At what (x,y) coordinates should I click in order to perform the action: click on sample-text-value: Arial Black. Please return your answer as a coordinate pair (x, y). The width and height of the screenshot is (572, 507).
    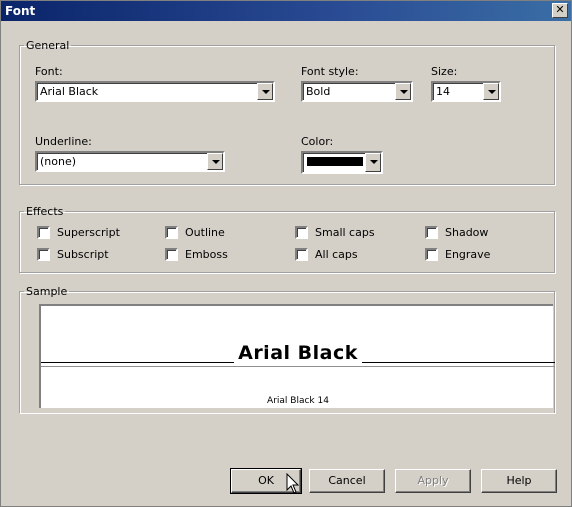
    Looking at the image, I should click on (298, 353).